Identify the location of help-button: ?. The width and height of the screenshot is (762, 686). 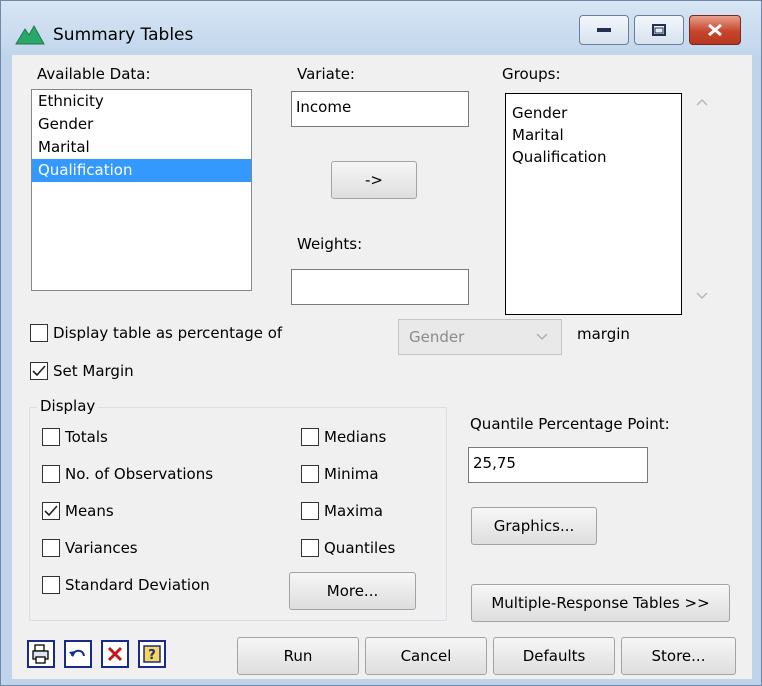
(152, 654).